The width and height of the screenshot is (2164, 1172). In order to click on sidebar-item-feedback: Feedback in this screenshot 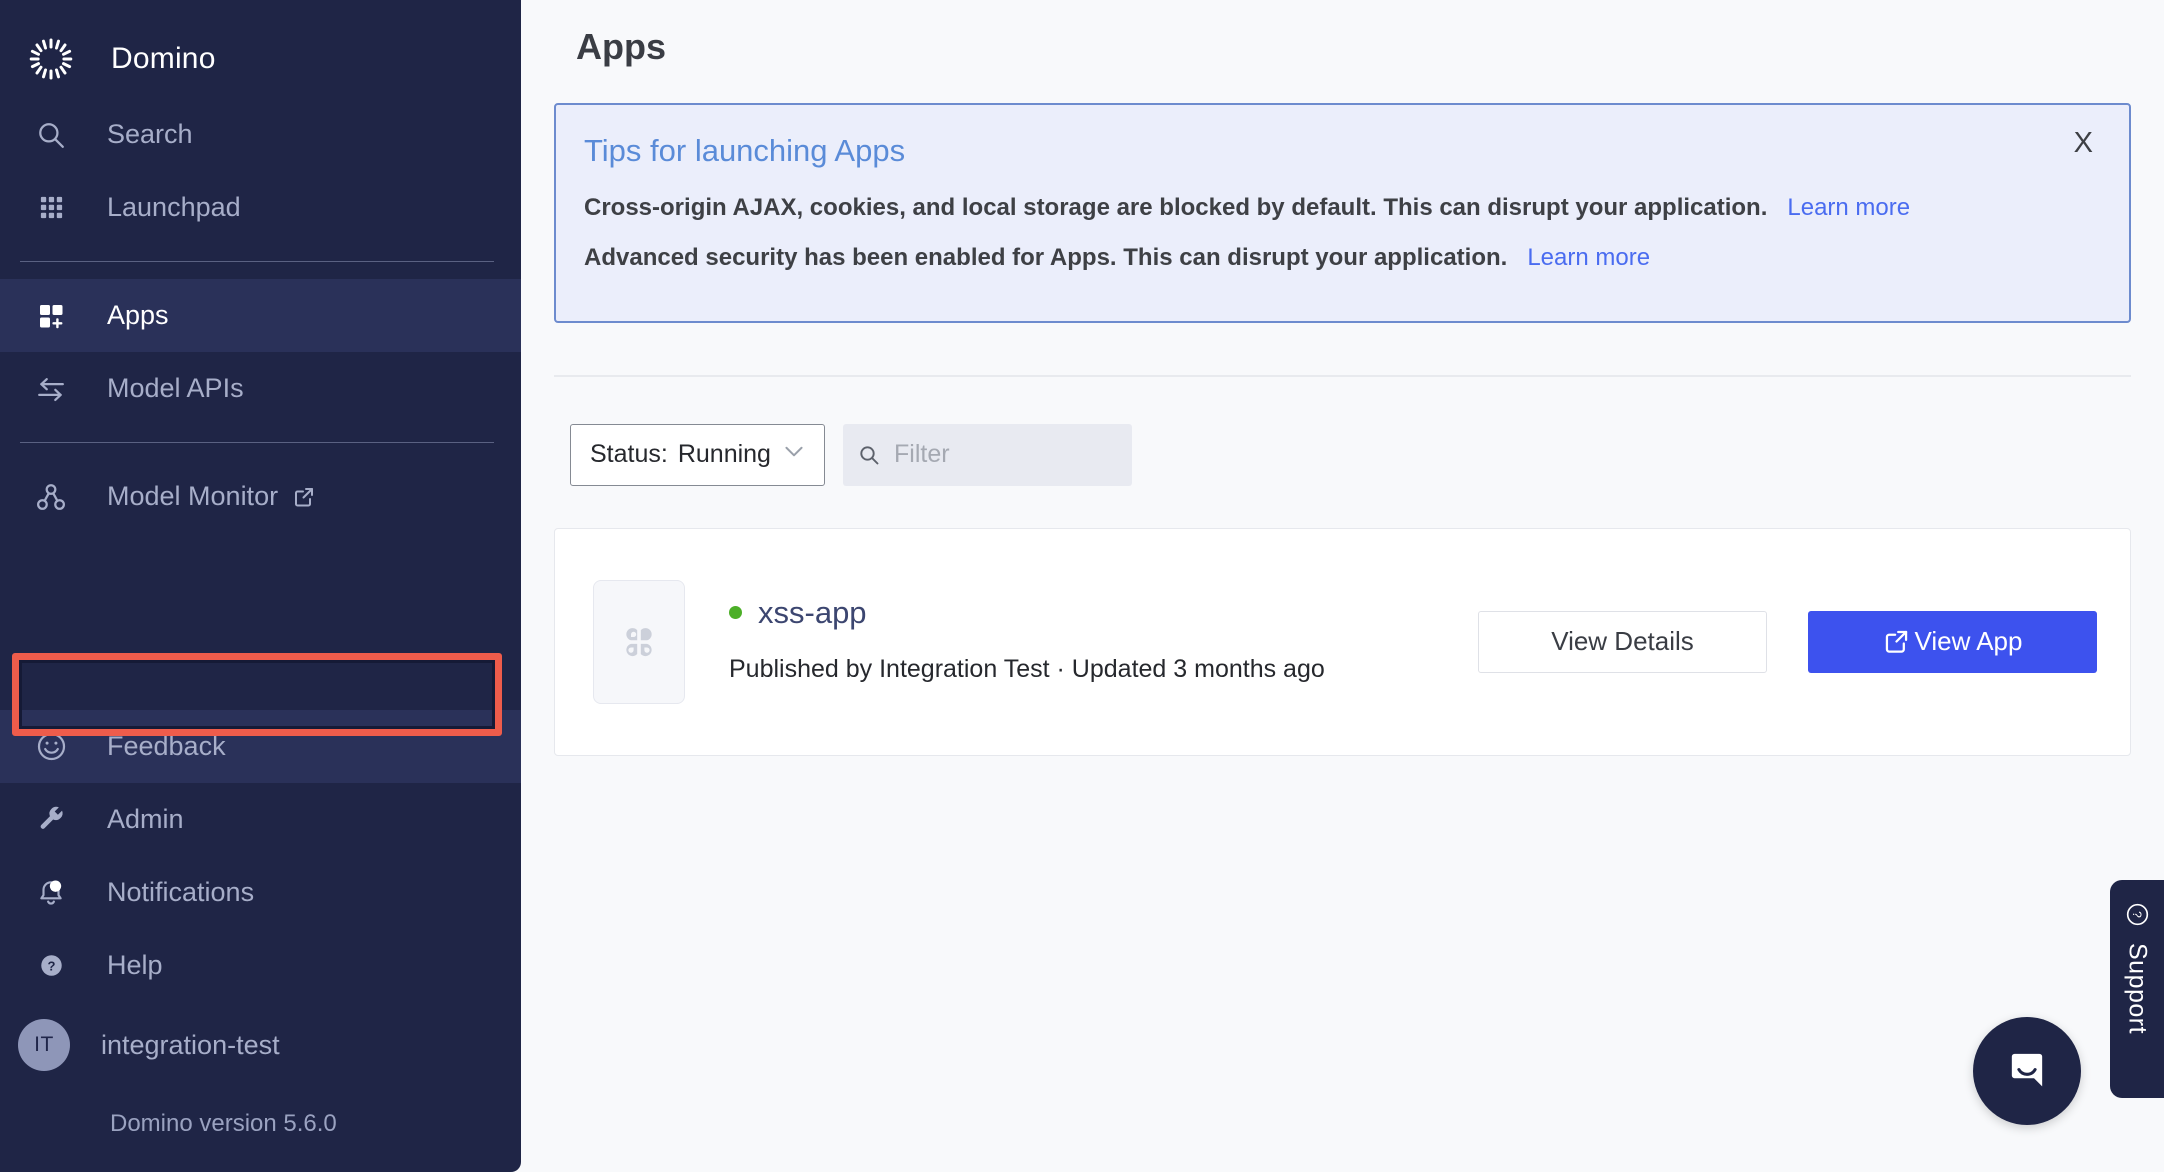, I will do `click(260, 746)`.